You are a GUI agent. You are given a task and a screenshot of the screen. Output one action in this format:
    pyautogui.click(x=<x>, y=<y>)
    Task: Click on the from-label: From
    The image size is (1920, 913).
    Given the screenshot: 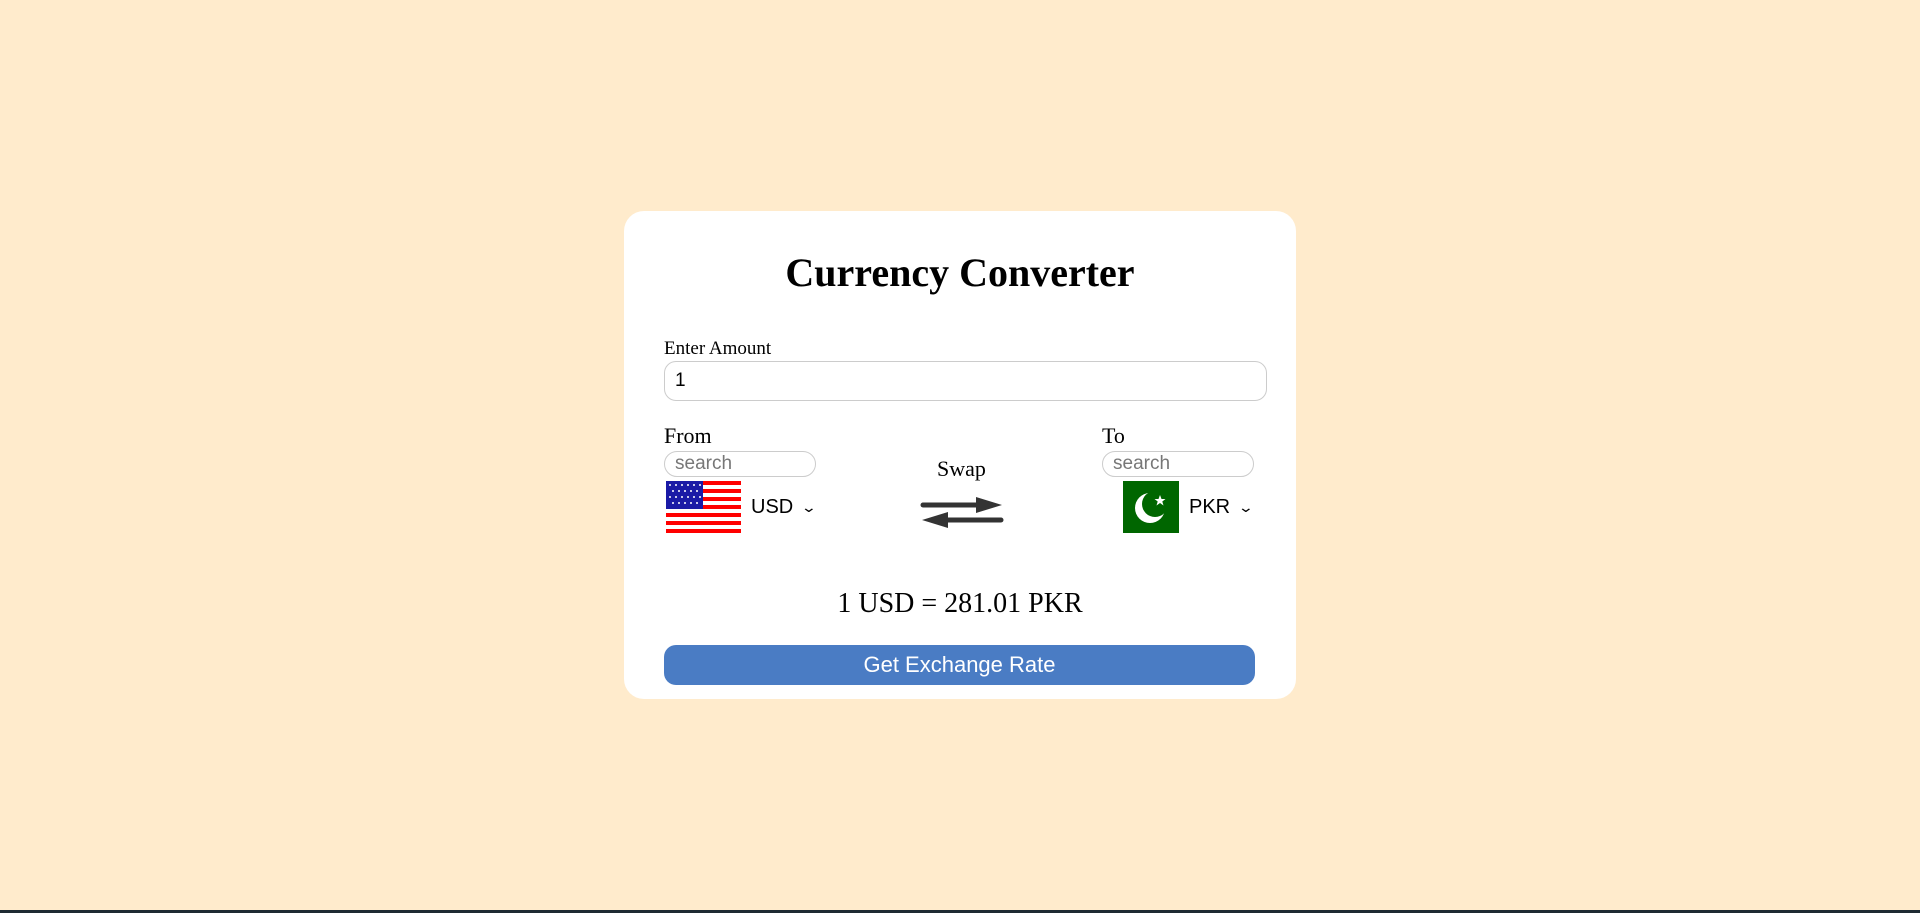 What is the action you would take?
    pyautogui.click(x=688, y=435)
    